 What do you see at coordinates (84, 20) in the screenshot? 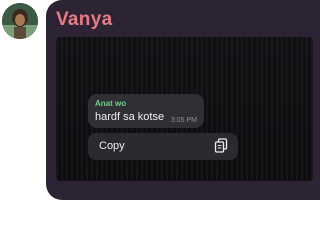
I see `sender-name: Vanya` at bounding box center [84, 20].